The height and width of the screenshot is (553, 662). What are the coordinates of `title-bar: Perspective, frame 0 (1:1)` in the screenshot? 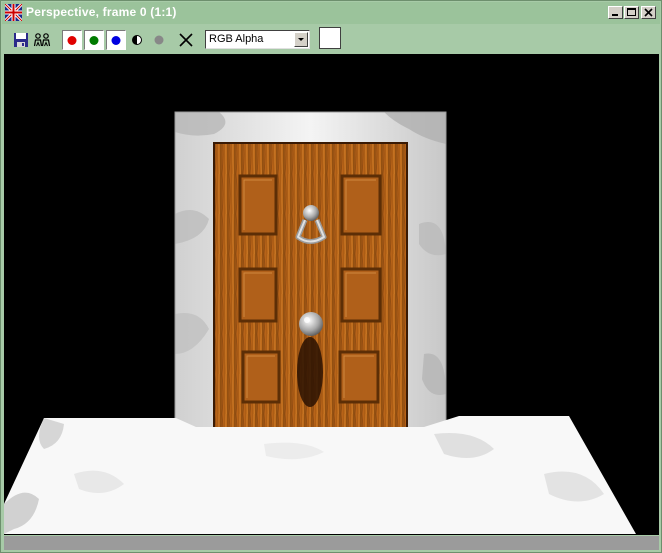 It's located at (331, 13).